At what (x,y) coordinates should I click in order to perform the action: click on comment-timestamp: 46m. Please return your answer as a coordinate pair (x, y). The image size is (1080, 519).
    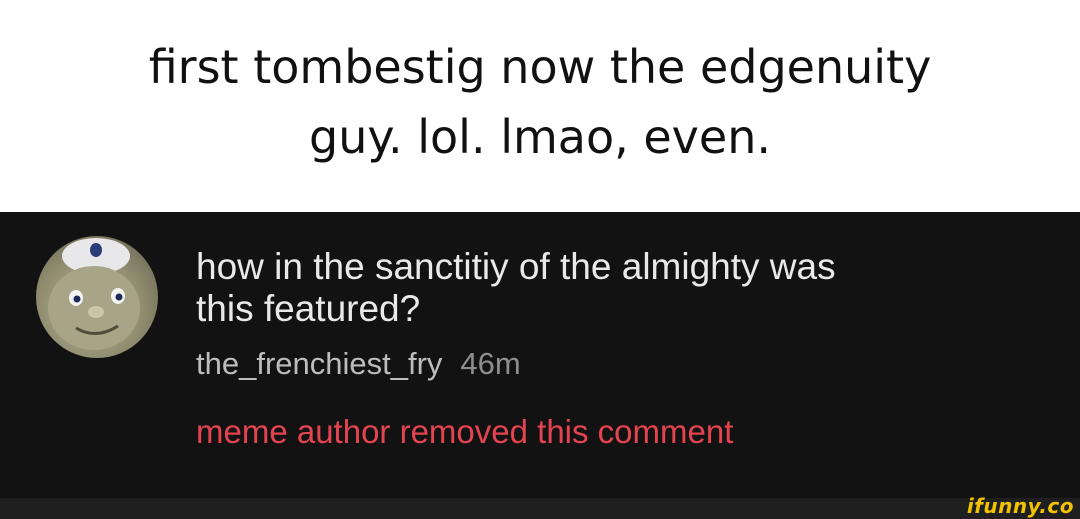
    Looking at the image, I should click on (490, 363).